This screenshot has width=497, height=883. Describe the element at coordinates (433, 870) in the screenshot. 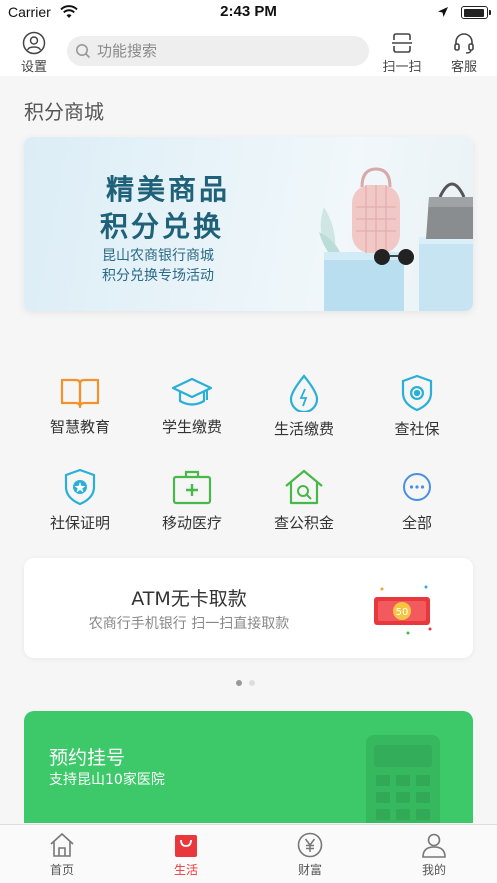

I see `tab-label: 我的` at that location.